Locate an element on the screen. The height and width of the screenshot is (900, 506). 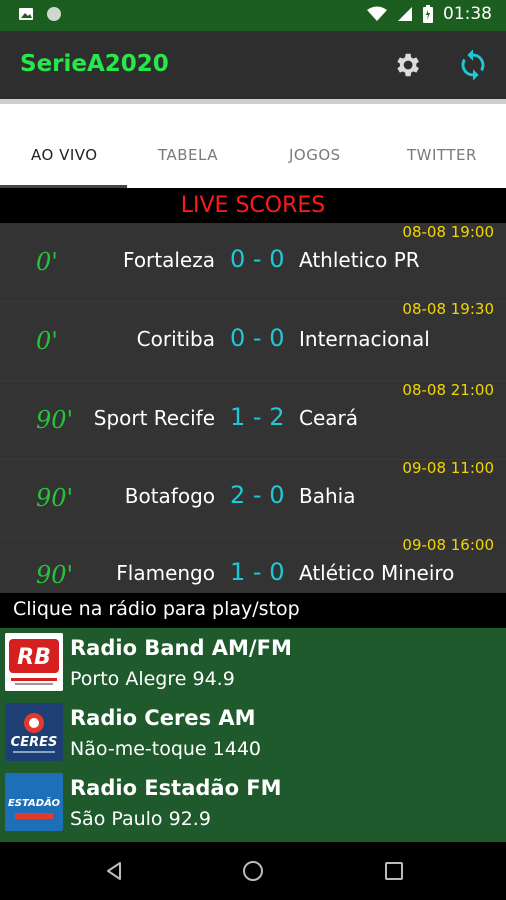
navigation-bar is located at coordinates (253, 871).